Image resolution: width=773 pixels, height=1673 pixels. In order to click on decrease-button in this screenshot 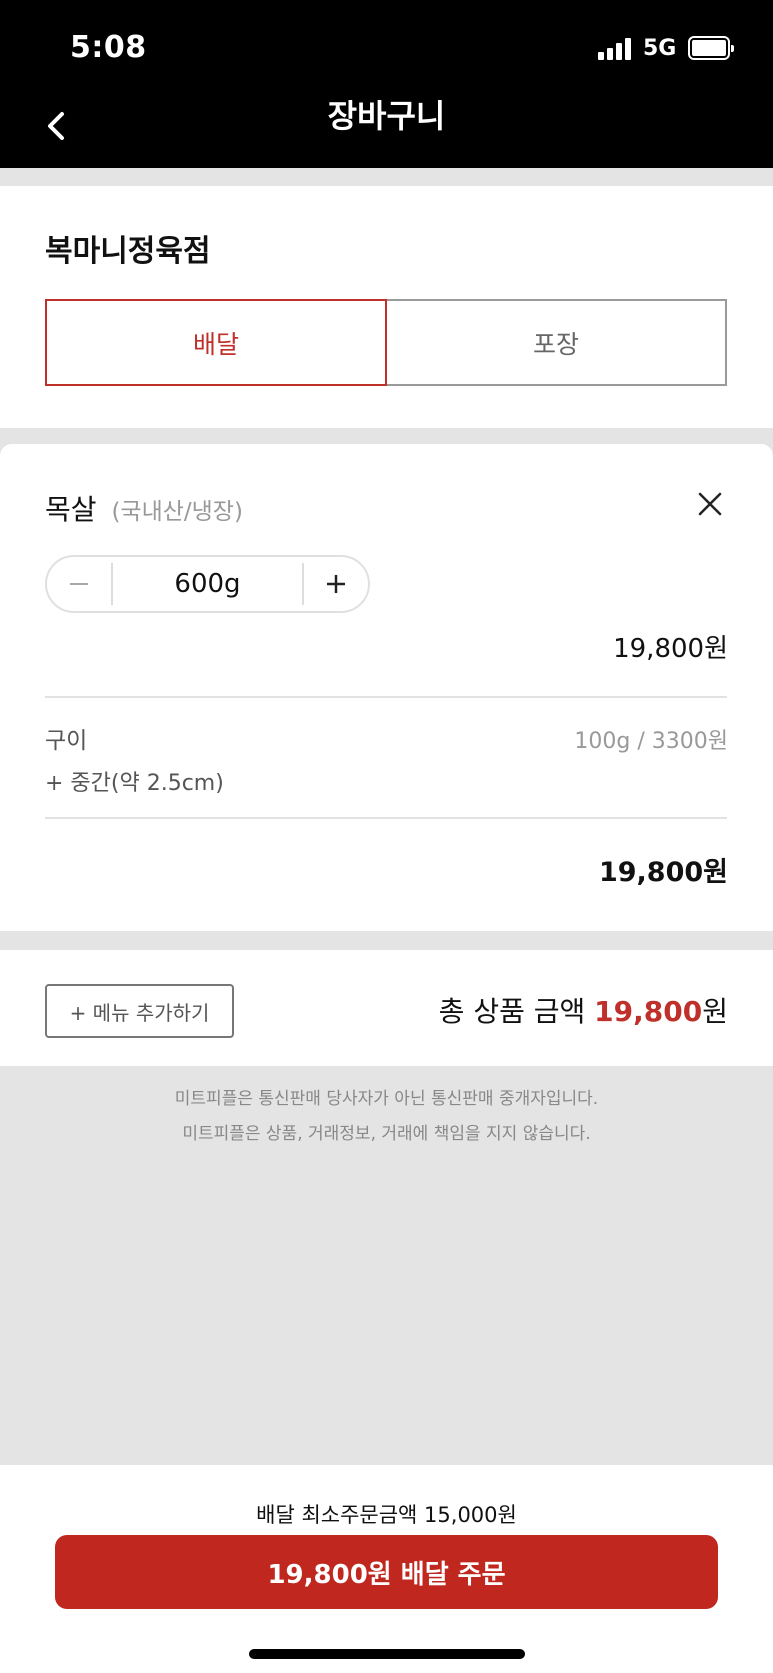, I will do `click(79, 584)`.